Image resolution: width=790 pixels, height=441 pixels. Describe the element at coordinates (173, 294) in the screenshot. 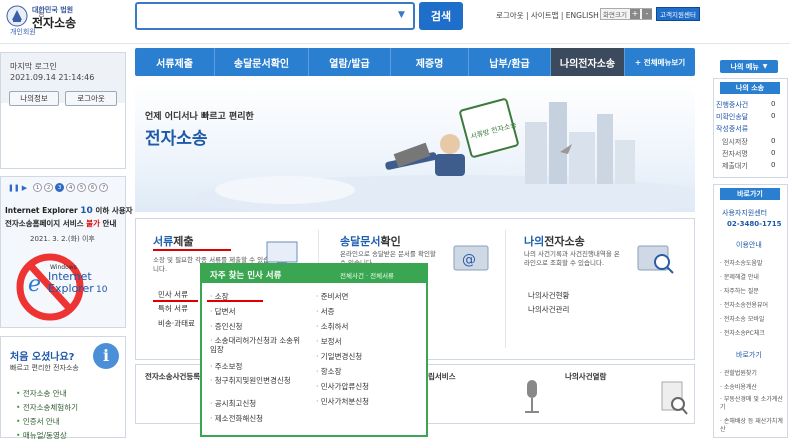

I see `filing-list-civil: 민사 서류` at that location.